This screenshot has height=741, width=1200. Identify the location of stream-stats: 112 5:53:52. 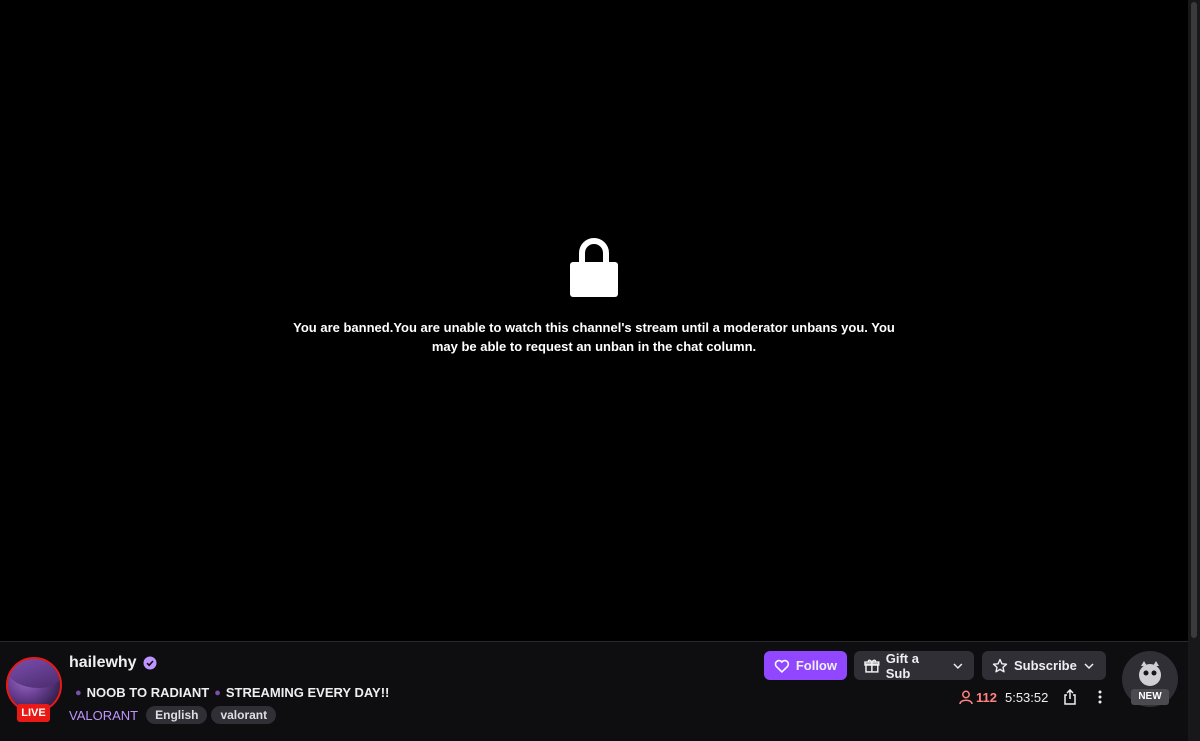
(1033, 697).